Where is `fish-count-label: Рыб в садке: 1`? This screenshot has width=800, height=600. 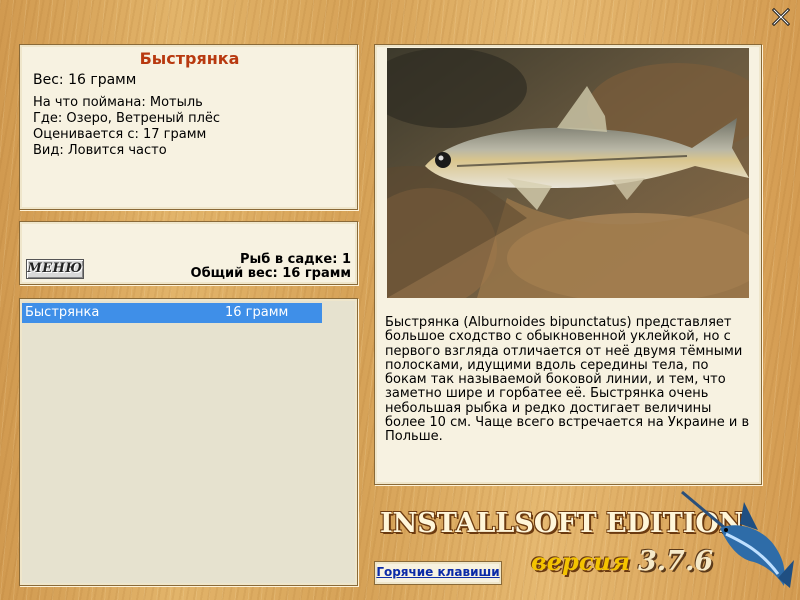
fish-count-label: Рыб в садке: 1 is located at coordinates (295, 259).